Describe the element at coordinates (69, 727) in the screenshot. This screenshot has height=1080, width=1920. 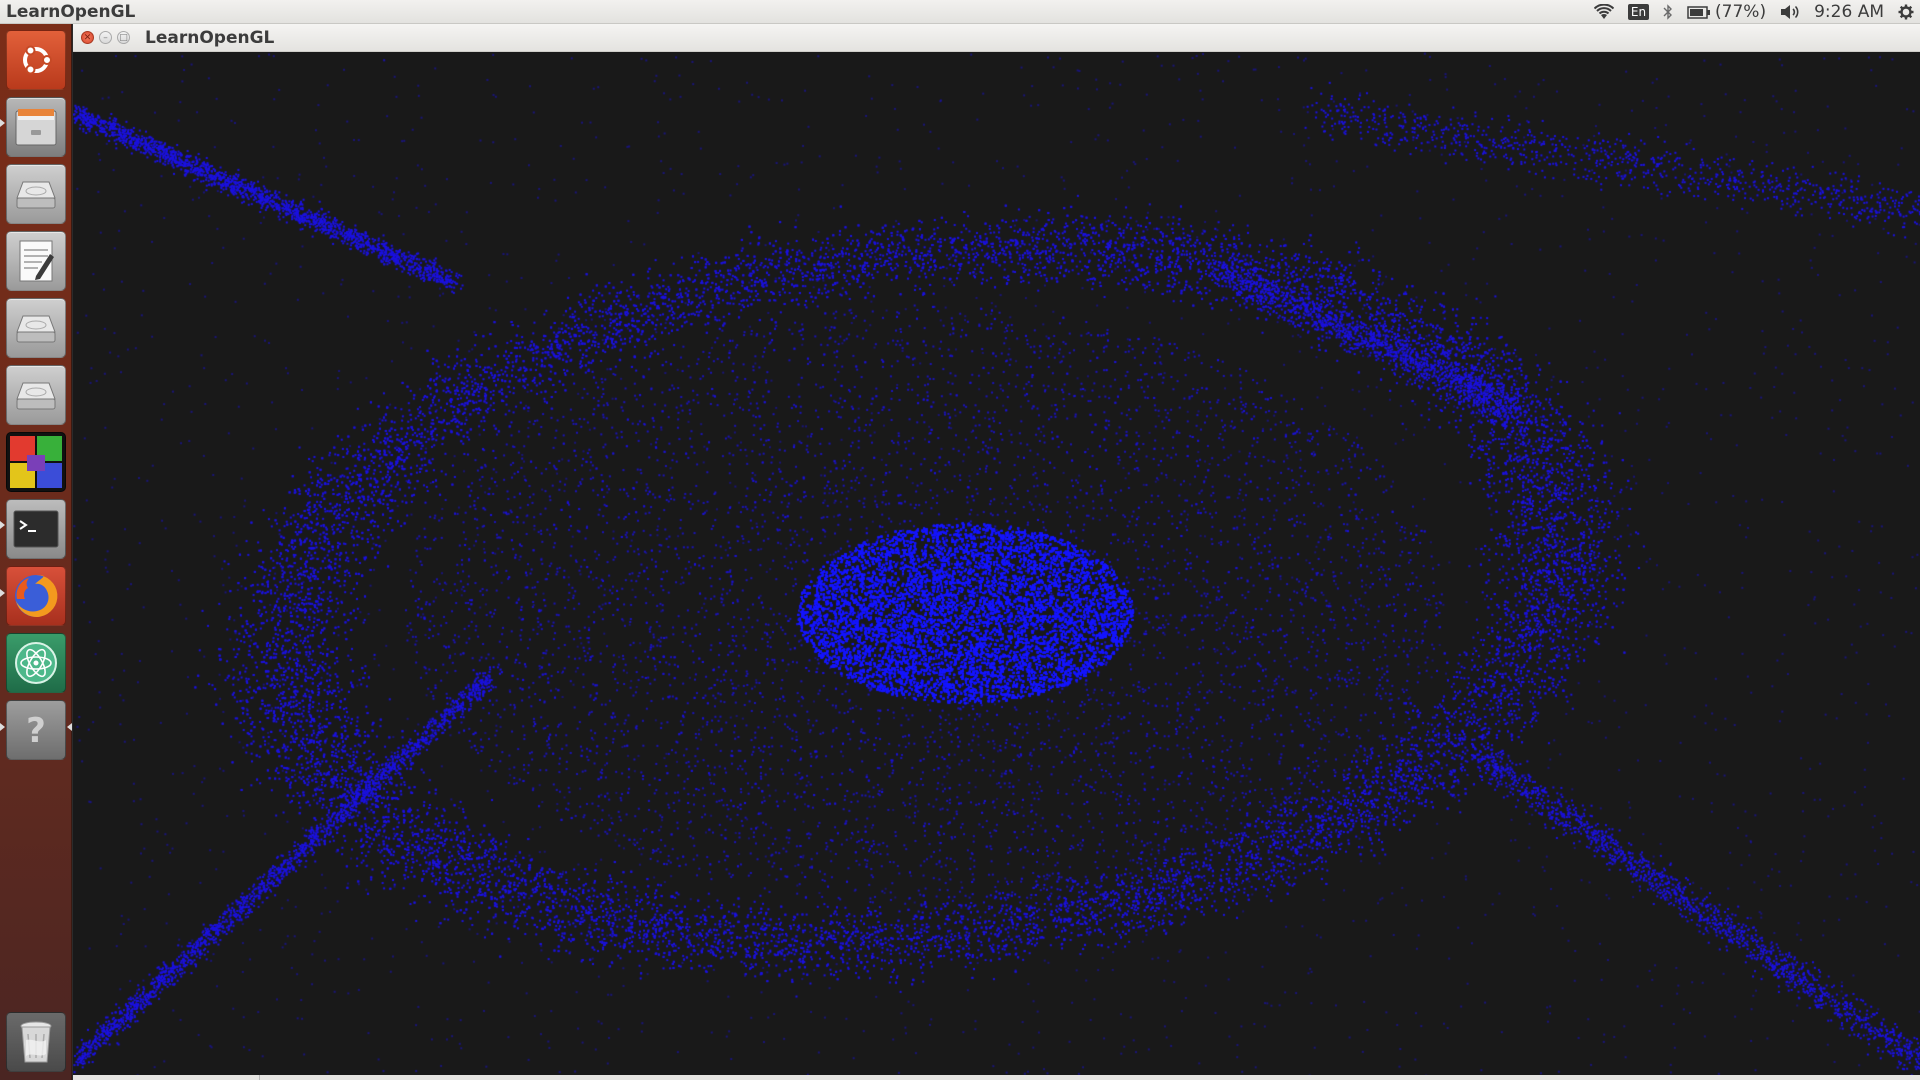
I see `focused-pip` at that location.